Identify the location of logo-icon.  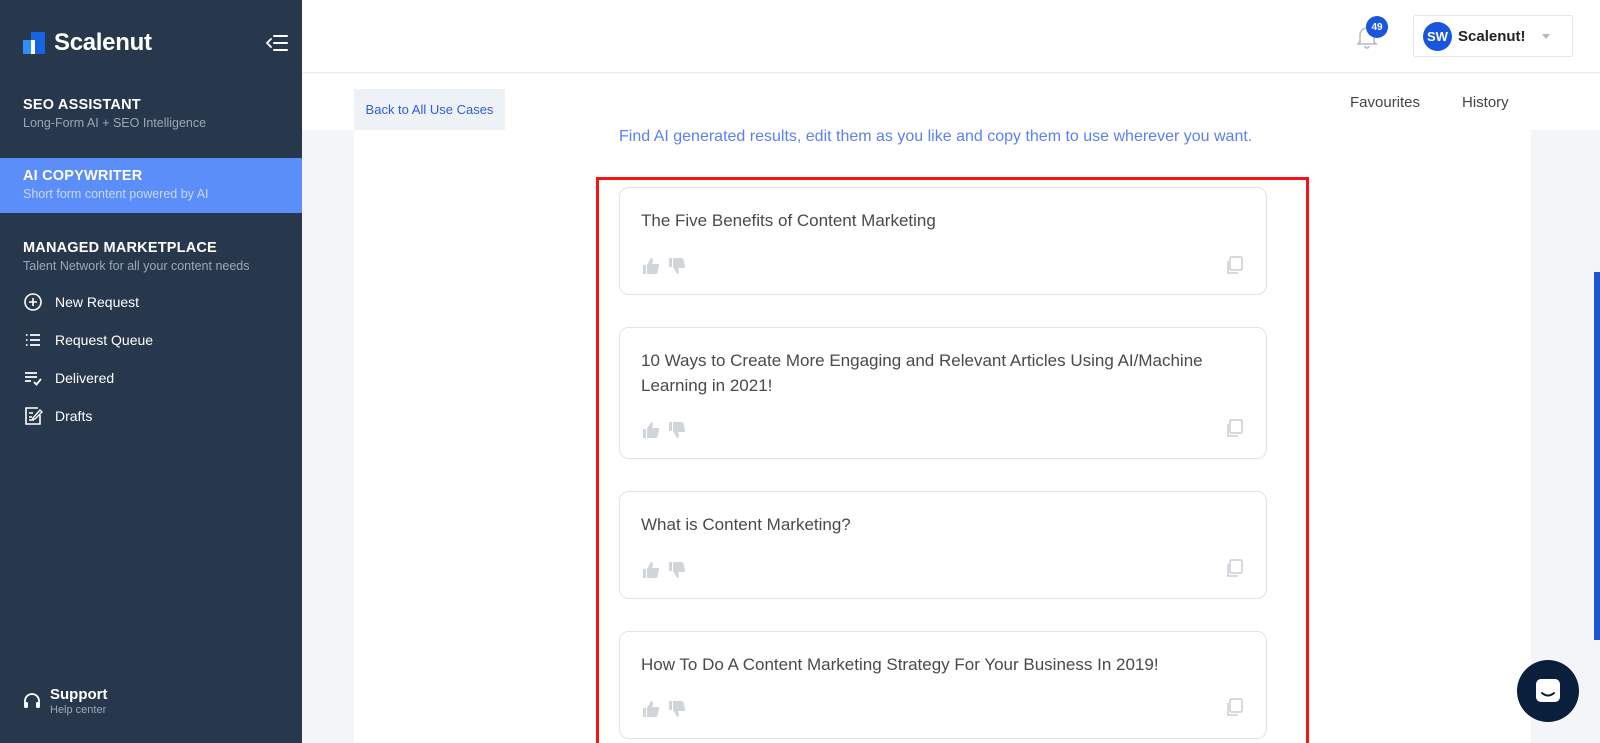
(34, 43).